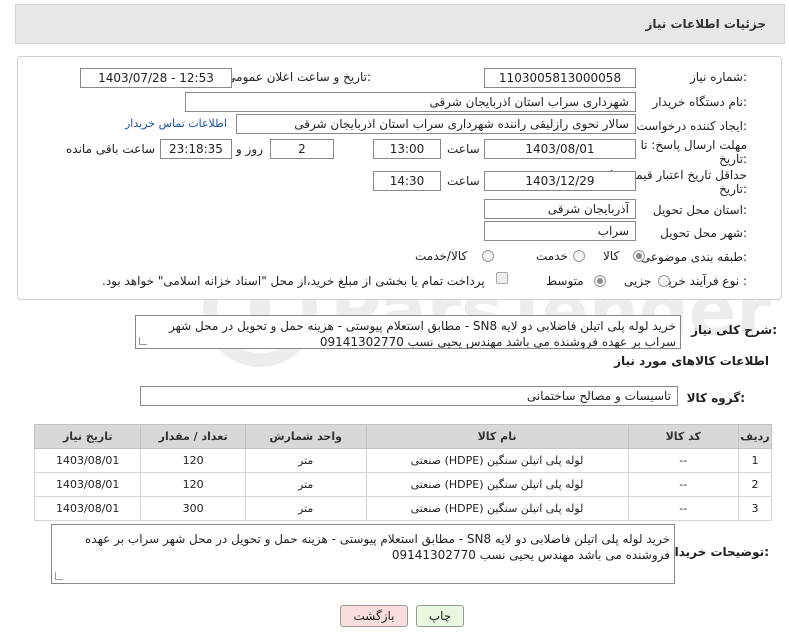 The image size is (789, 642). What do you see at coordinates (705, 24) in the screenshot?
I see `page-title: جزئیات اطلاعات نیاز` at bounding box center [705, 24].